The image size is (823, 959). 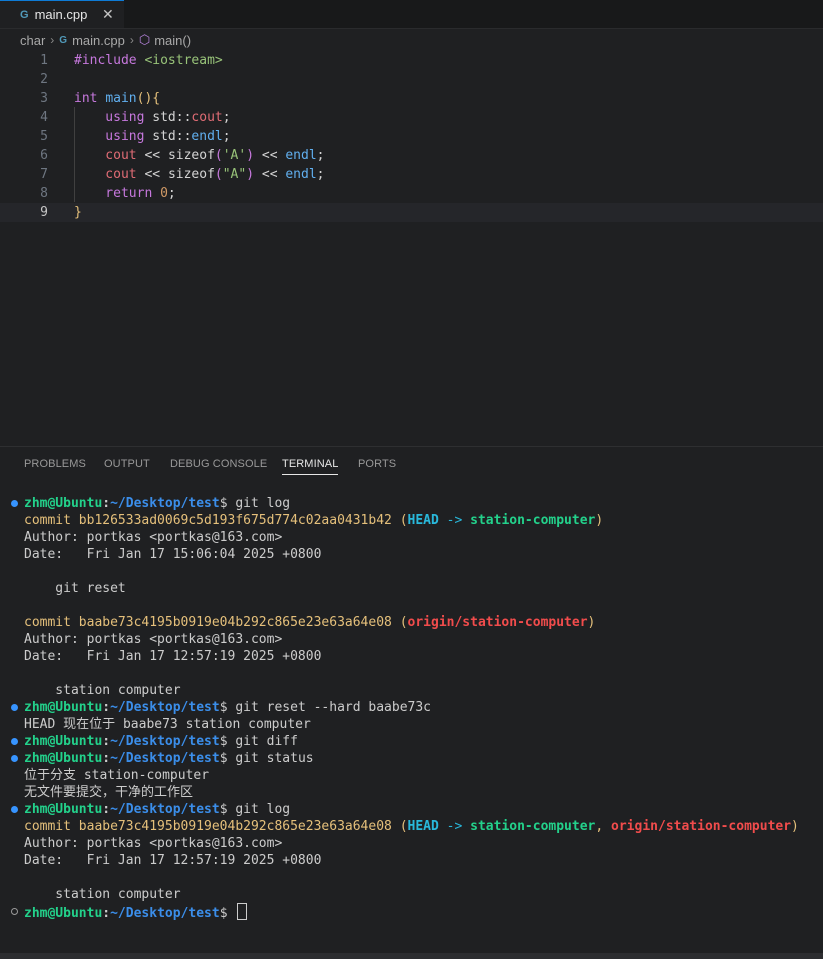 I want to click on terminal-prompt-line: zhm@Ubuntu:~/Desktop/test$ git status, so click(x=169, y=758).